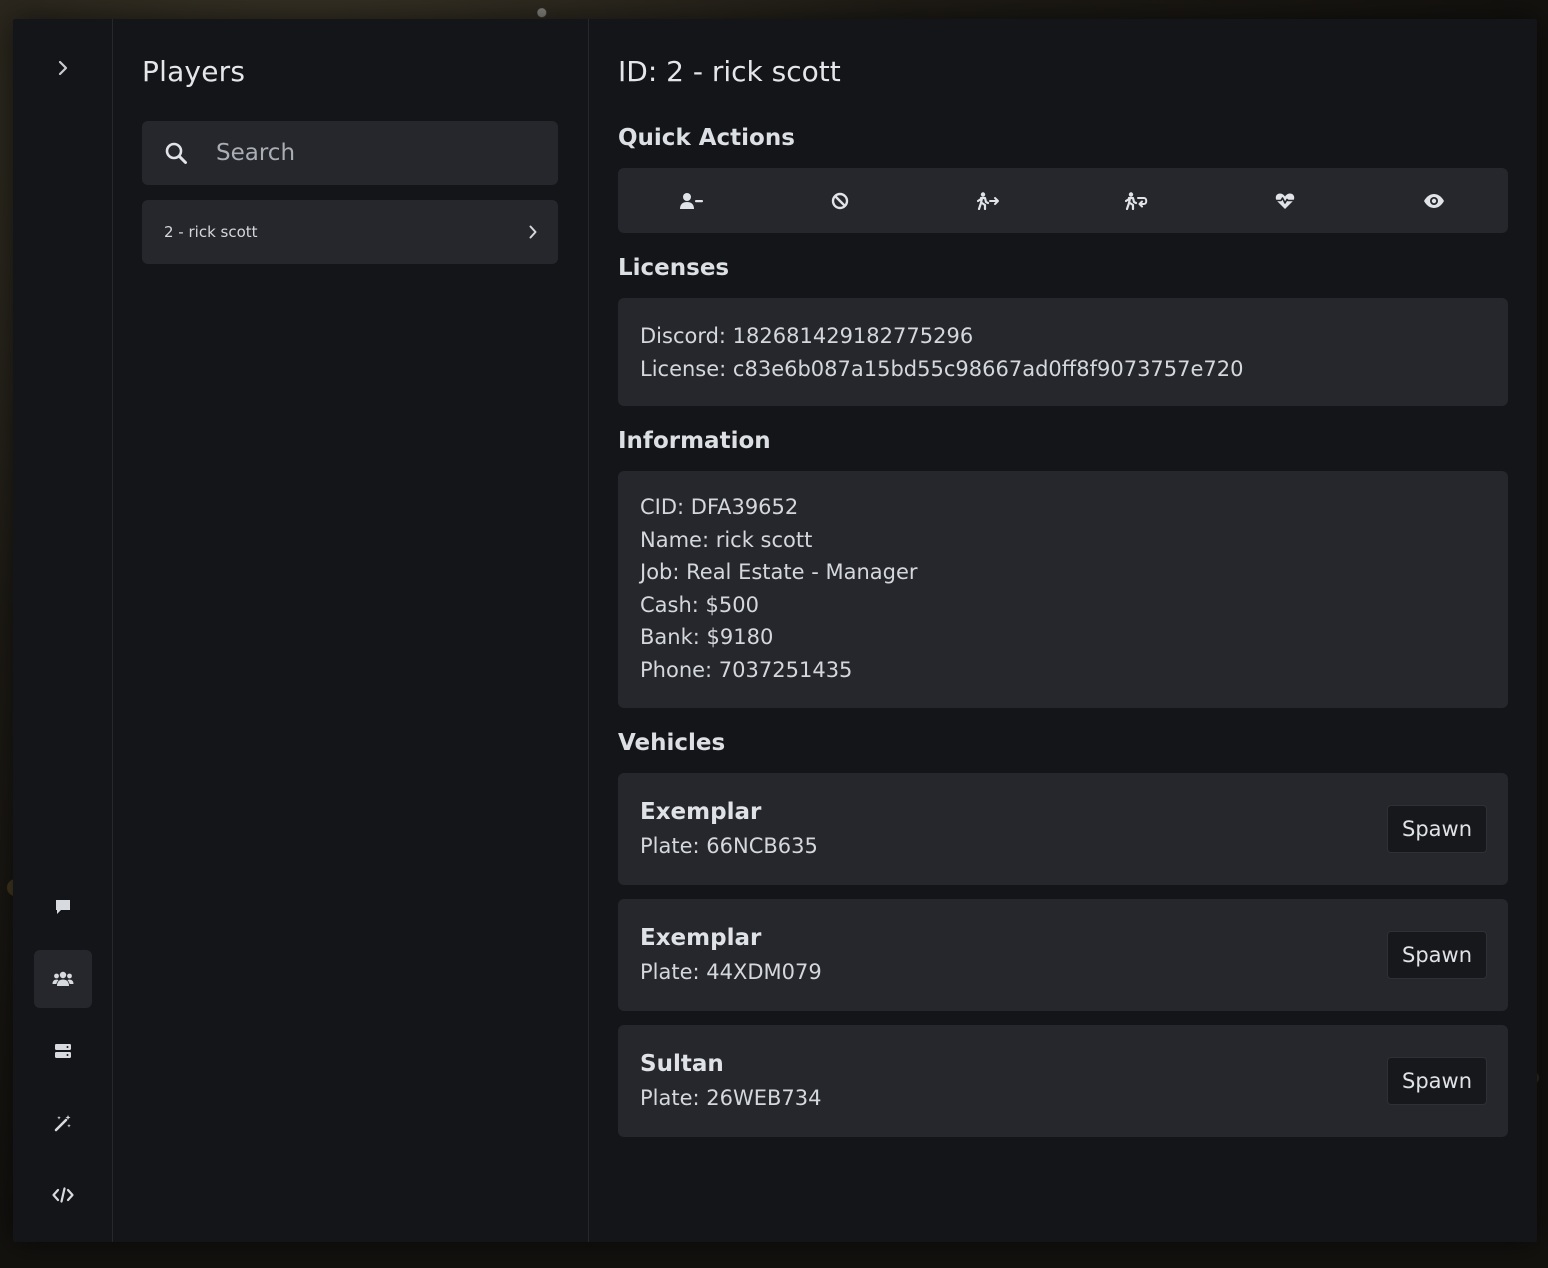 The image size is (1548, 1268). Describe the element at coordinates (1063, 829) in the screenshot. I see `vehicle-card: Exemplar Plate: 66NCB635 Spawn` at that location.